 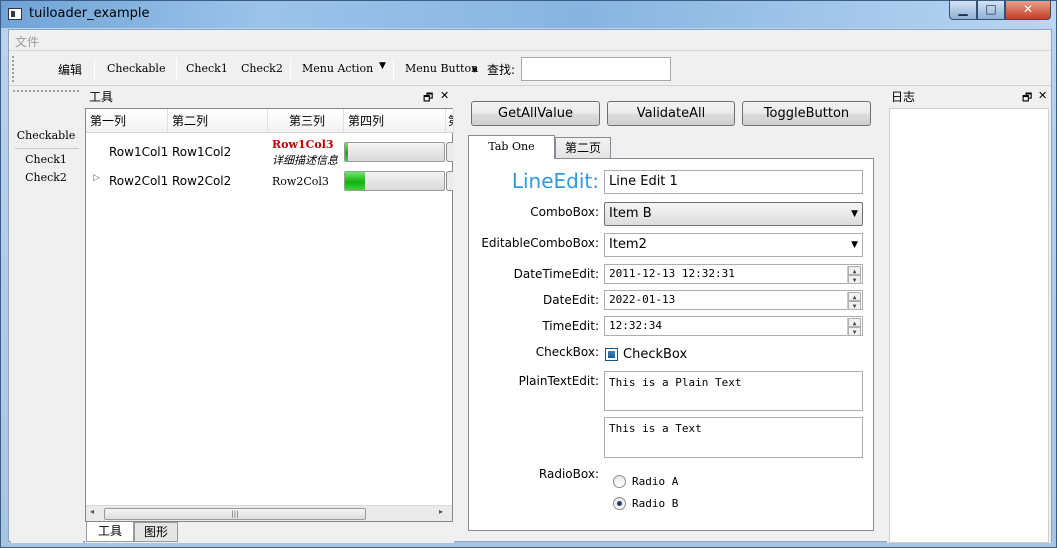 What do you see at coordinates (136, 68) in the screenshot?
I see `checkable-button: Checkable` at bounding box center [136, 68].